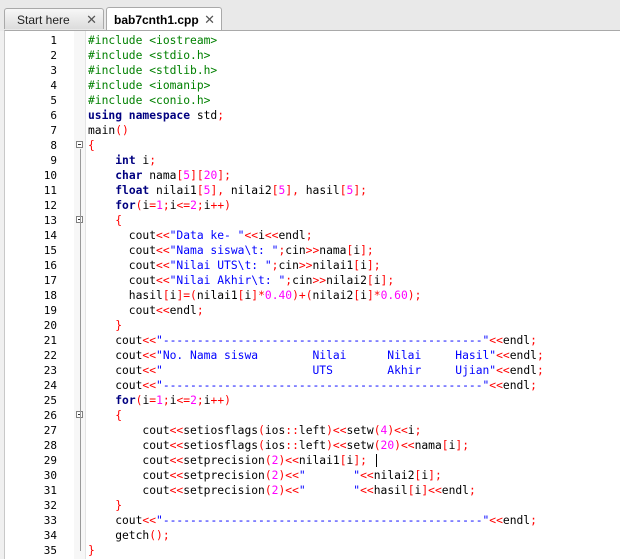 The height and width of the screenshot is (559, 620). I want to click on code-line: 9 int i;, so click(312, 160).